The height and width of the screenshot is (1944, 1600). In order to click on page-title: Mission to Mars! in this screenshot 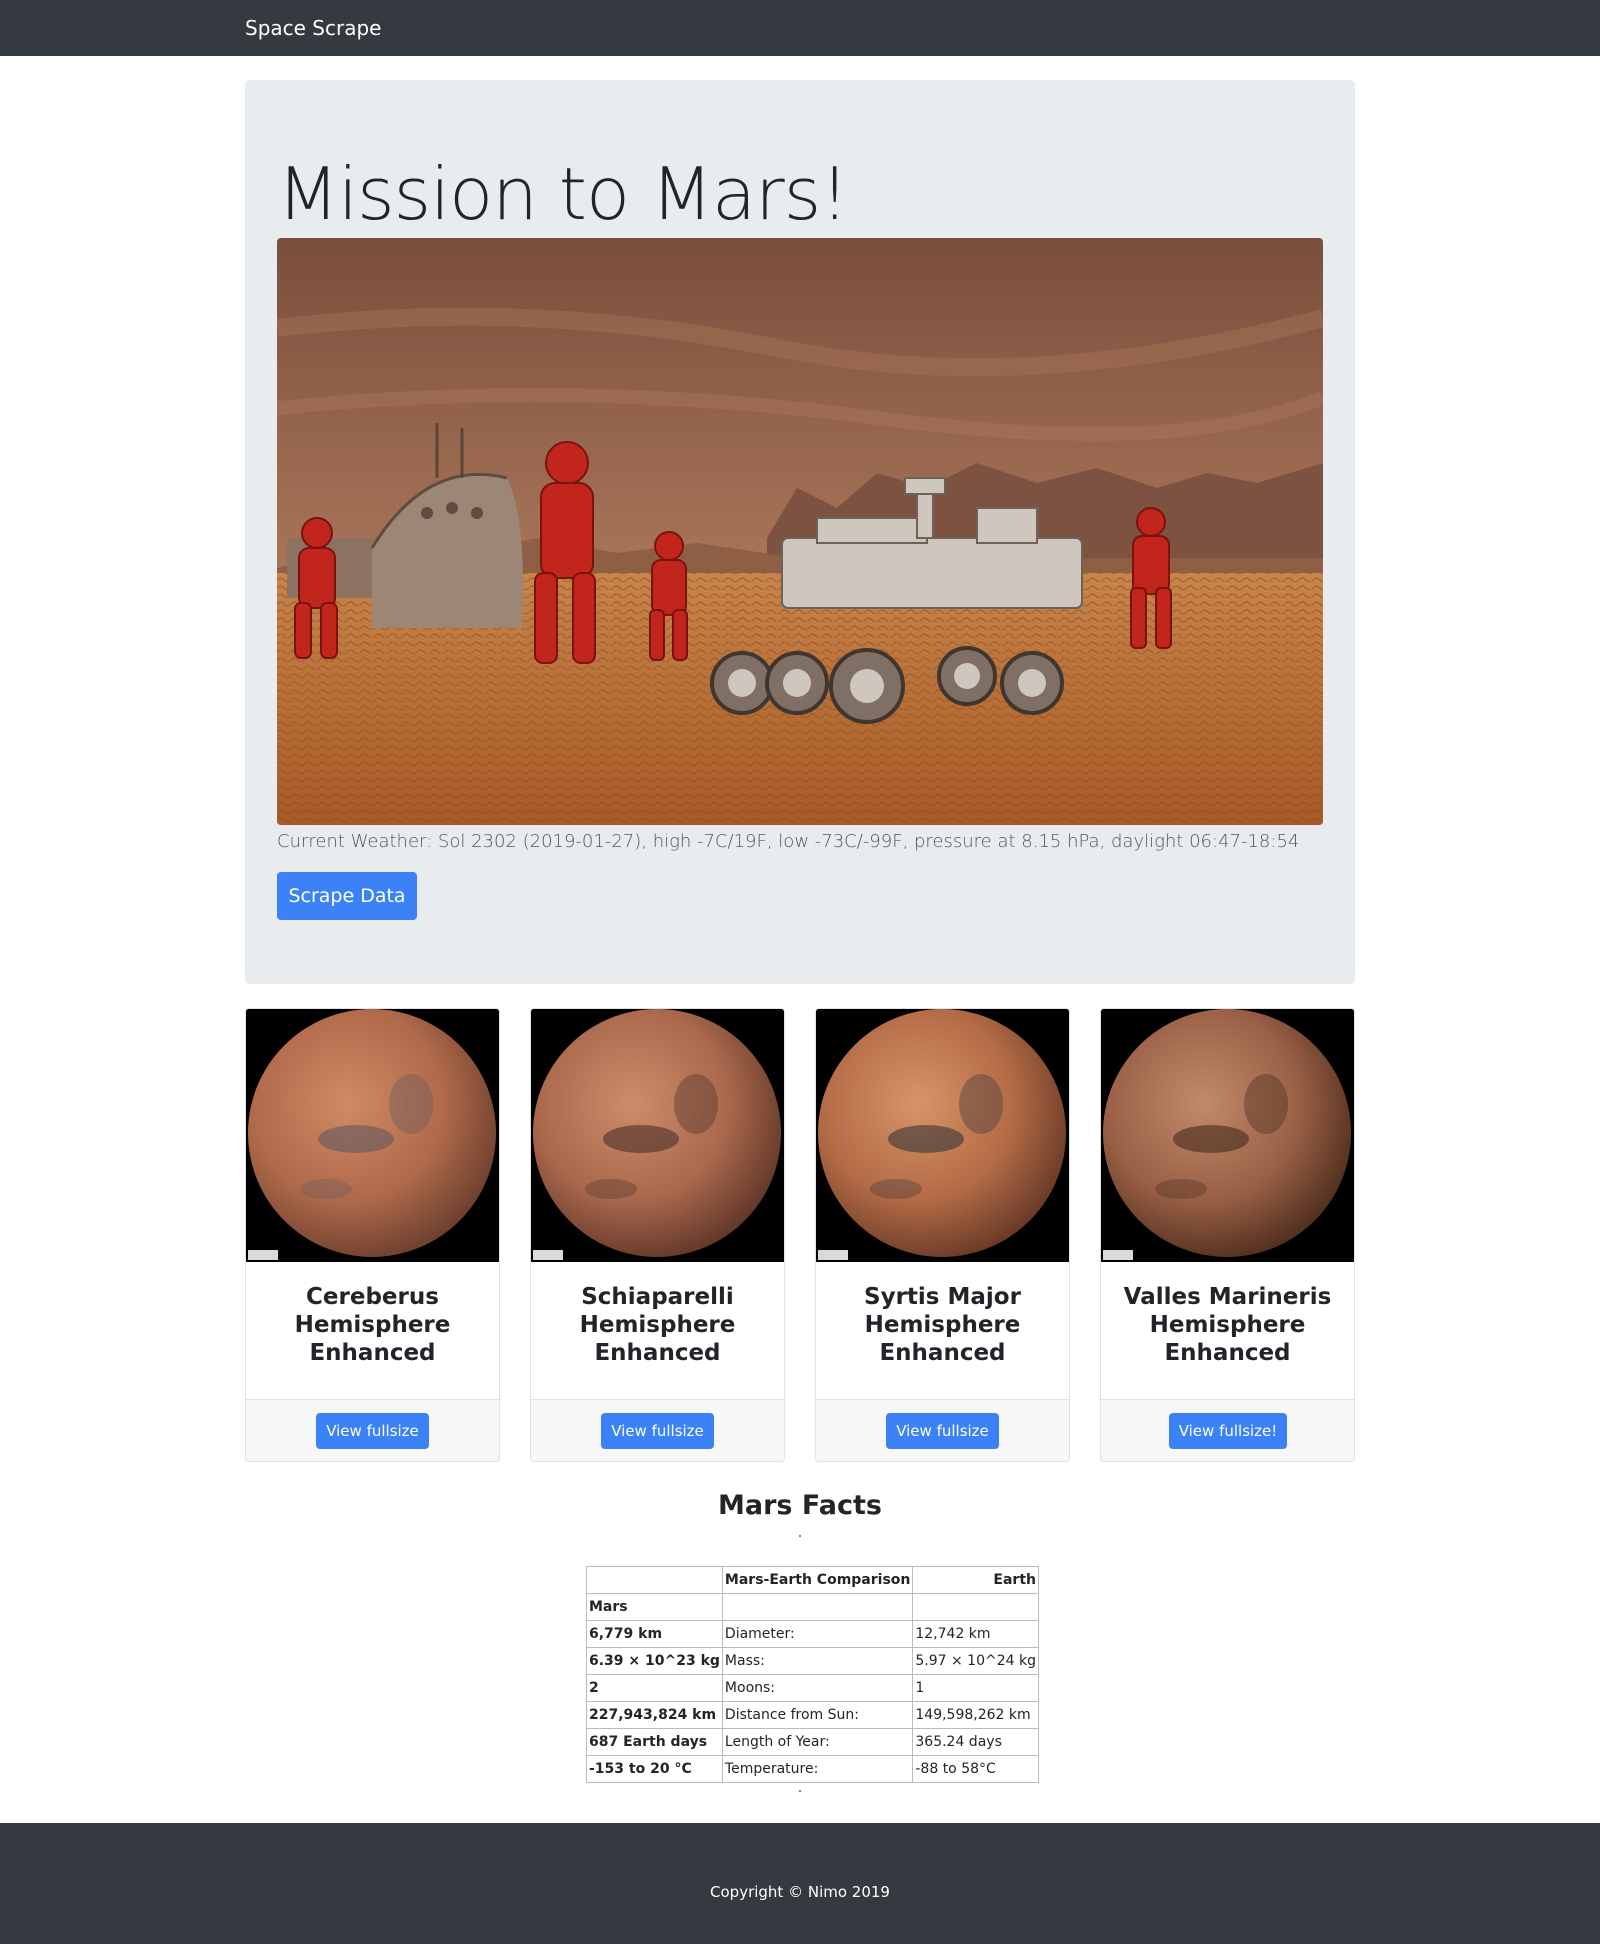, I will do `click(563, 194)`.